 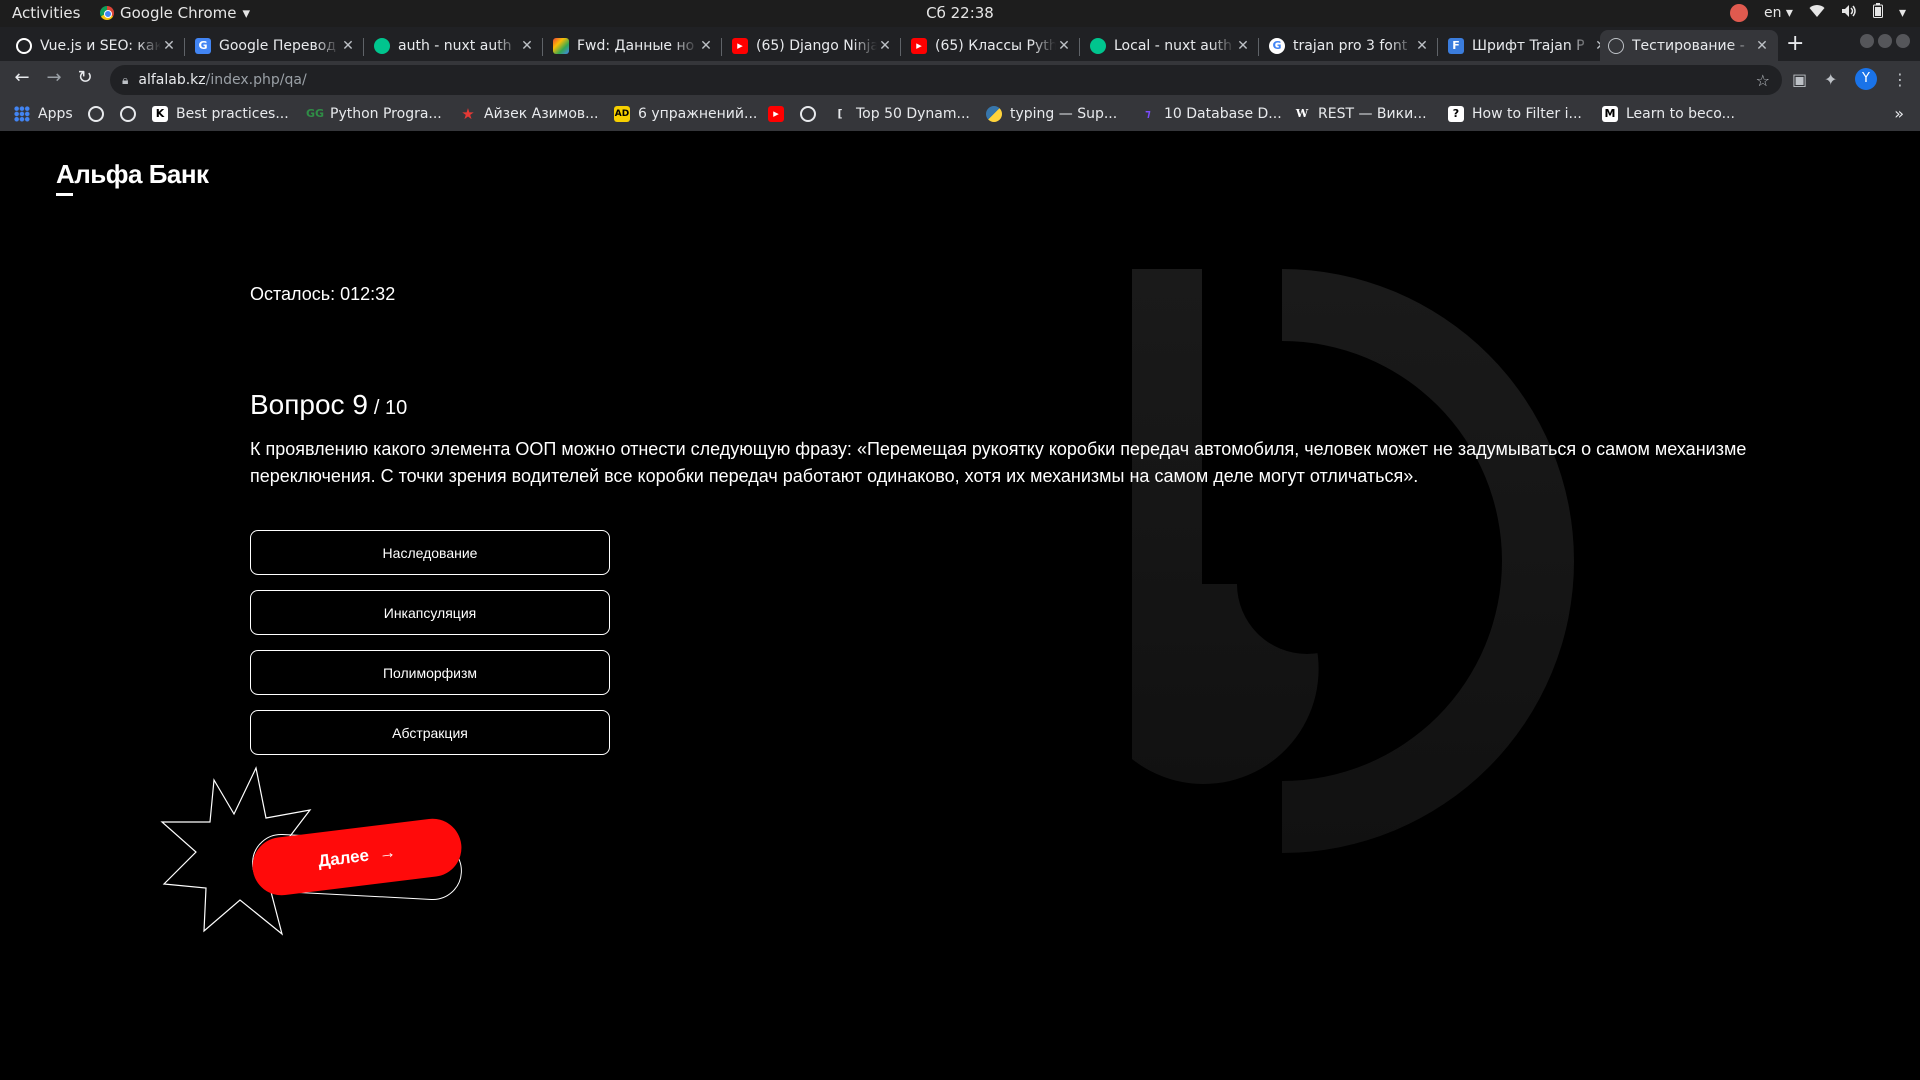 I want to click on tab-0: Vue.js и SEO: как ✕, so click(x=96, y=45).